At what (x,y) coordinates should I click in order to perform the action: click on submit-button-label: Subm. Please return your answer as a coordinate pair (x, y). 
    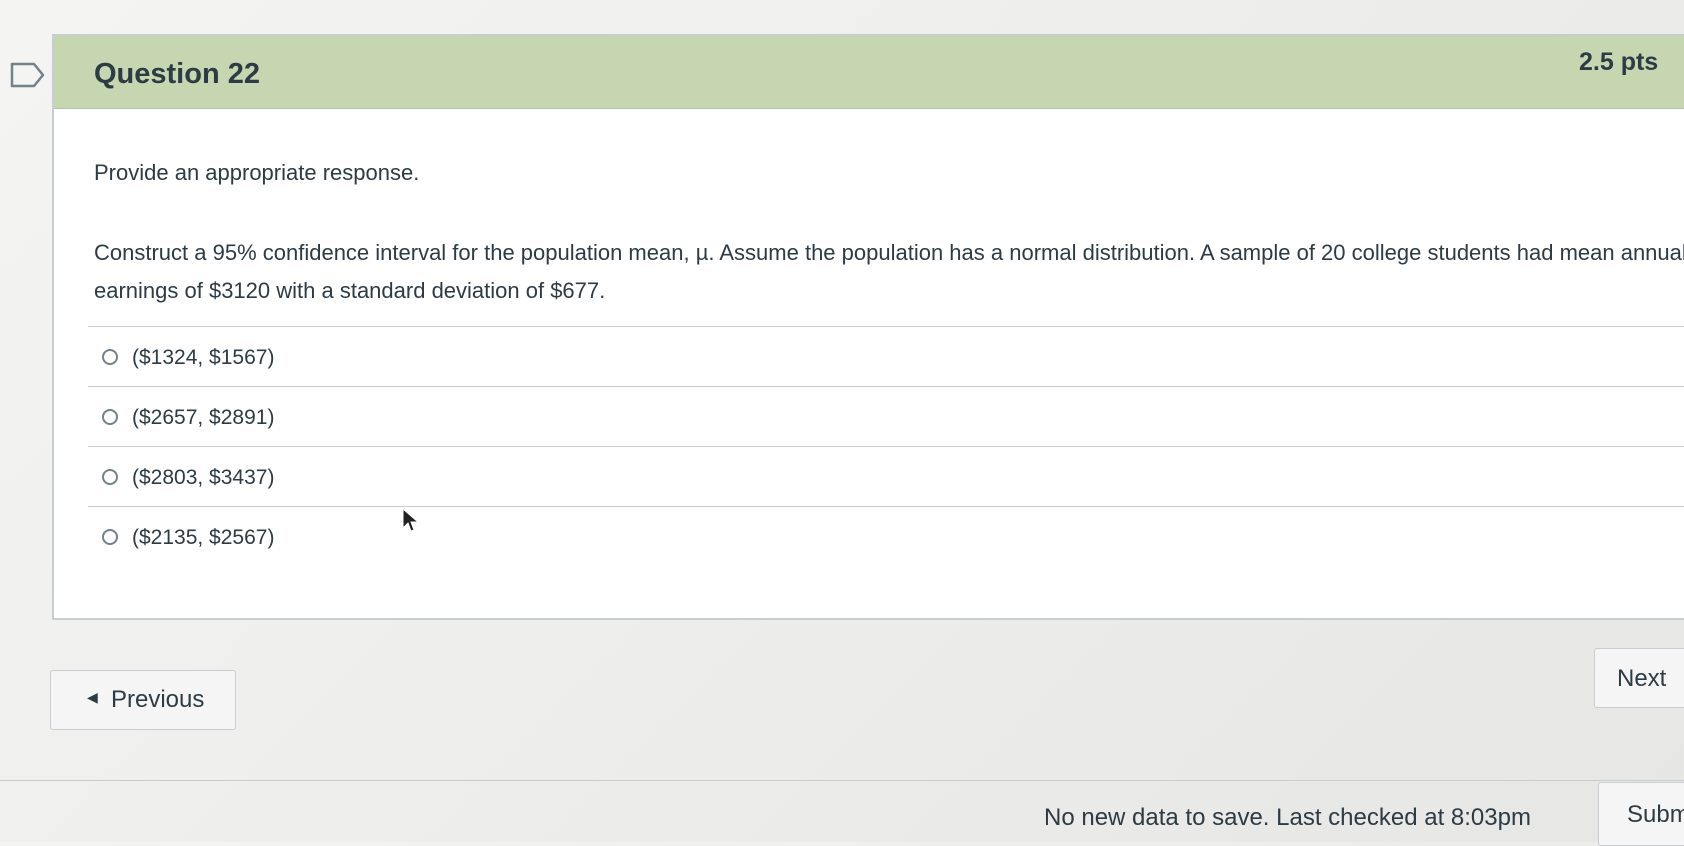
    Looking at the image, I should click on (1655, 814).